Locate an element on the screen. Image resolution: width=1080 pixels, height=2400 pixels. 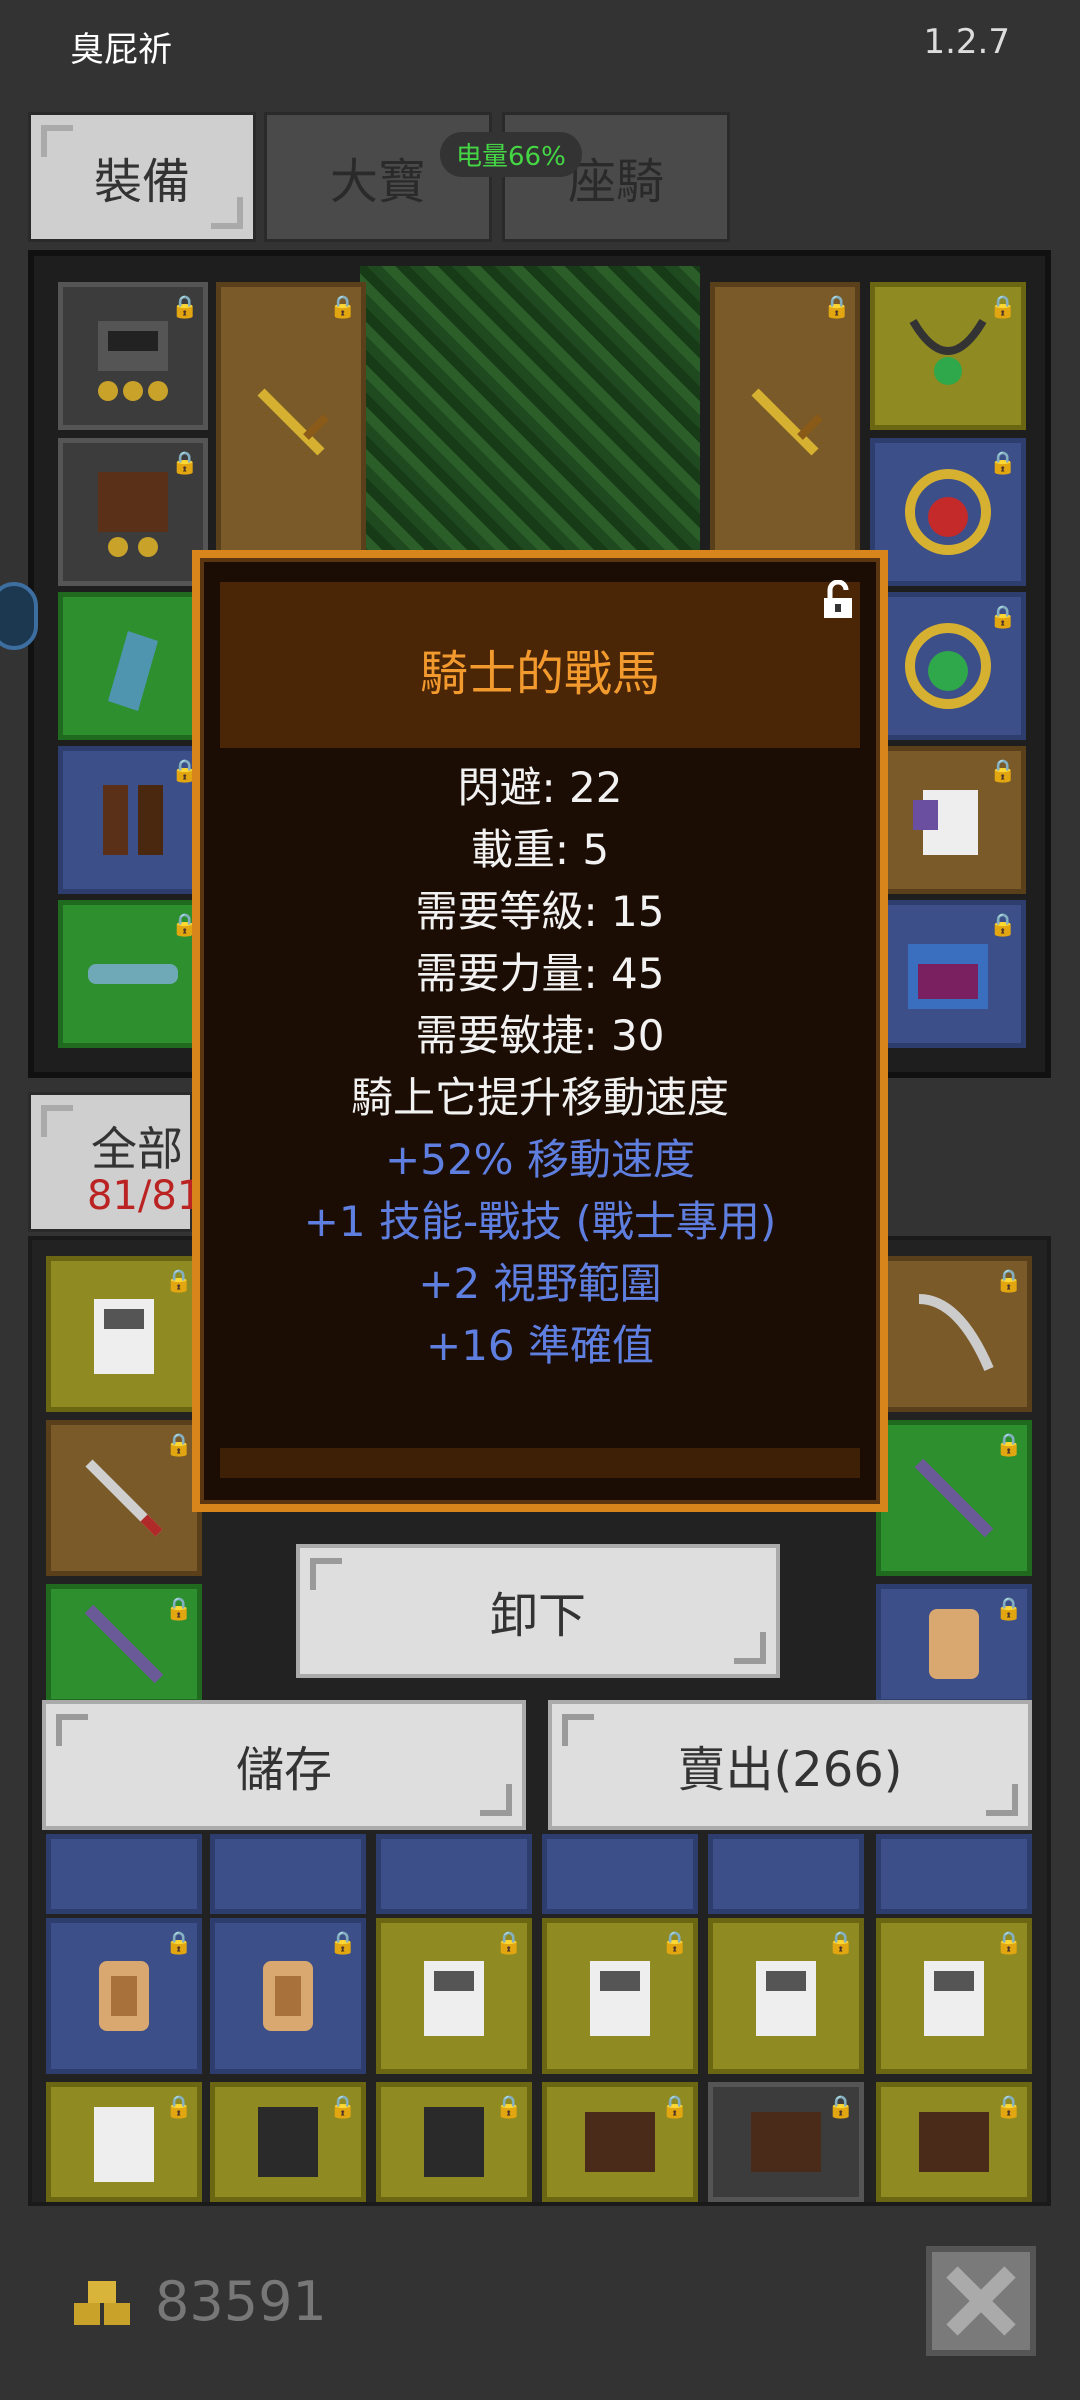
filter-label: 全部 is located at coordinates (137, 1149).